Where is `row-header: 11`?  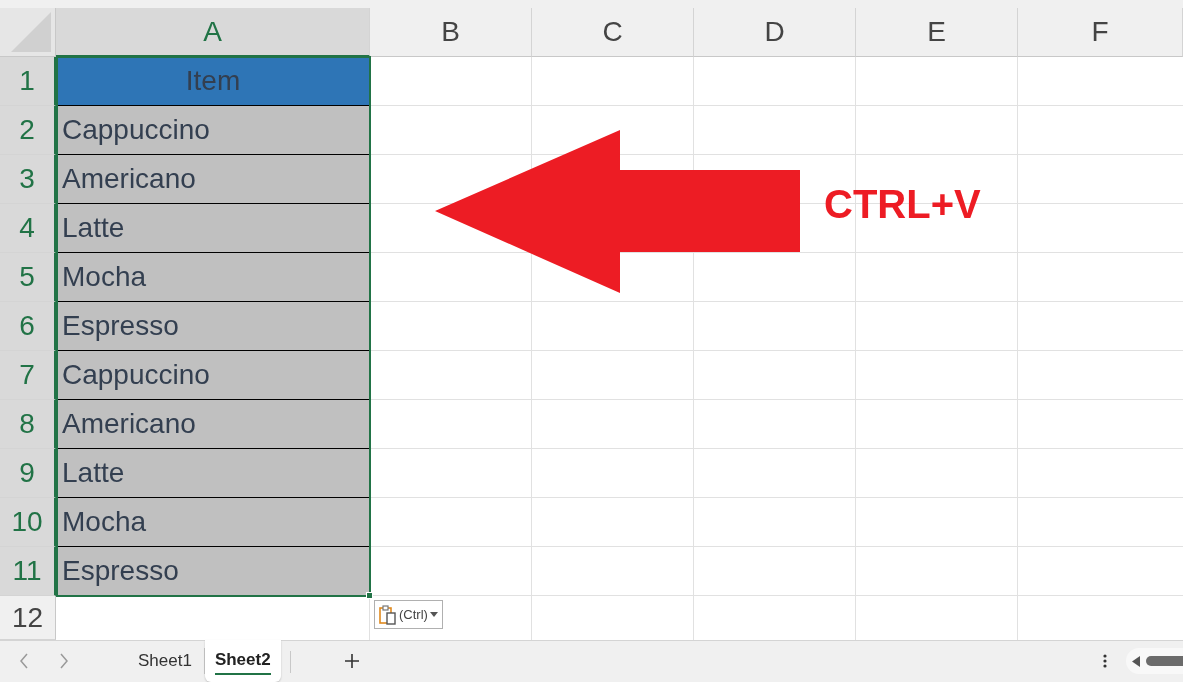 row-header: 11 is located at coordinates (28, 571).